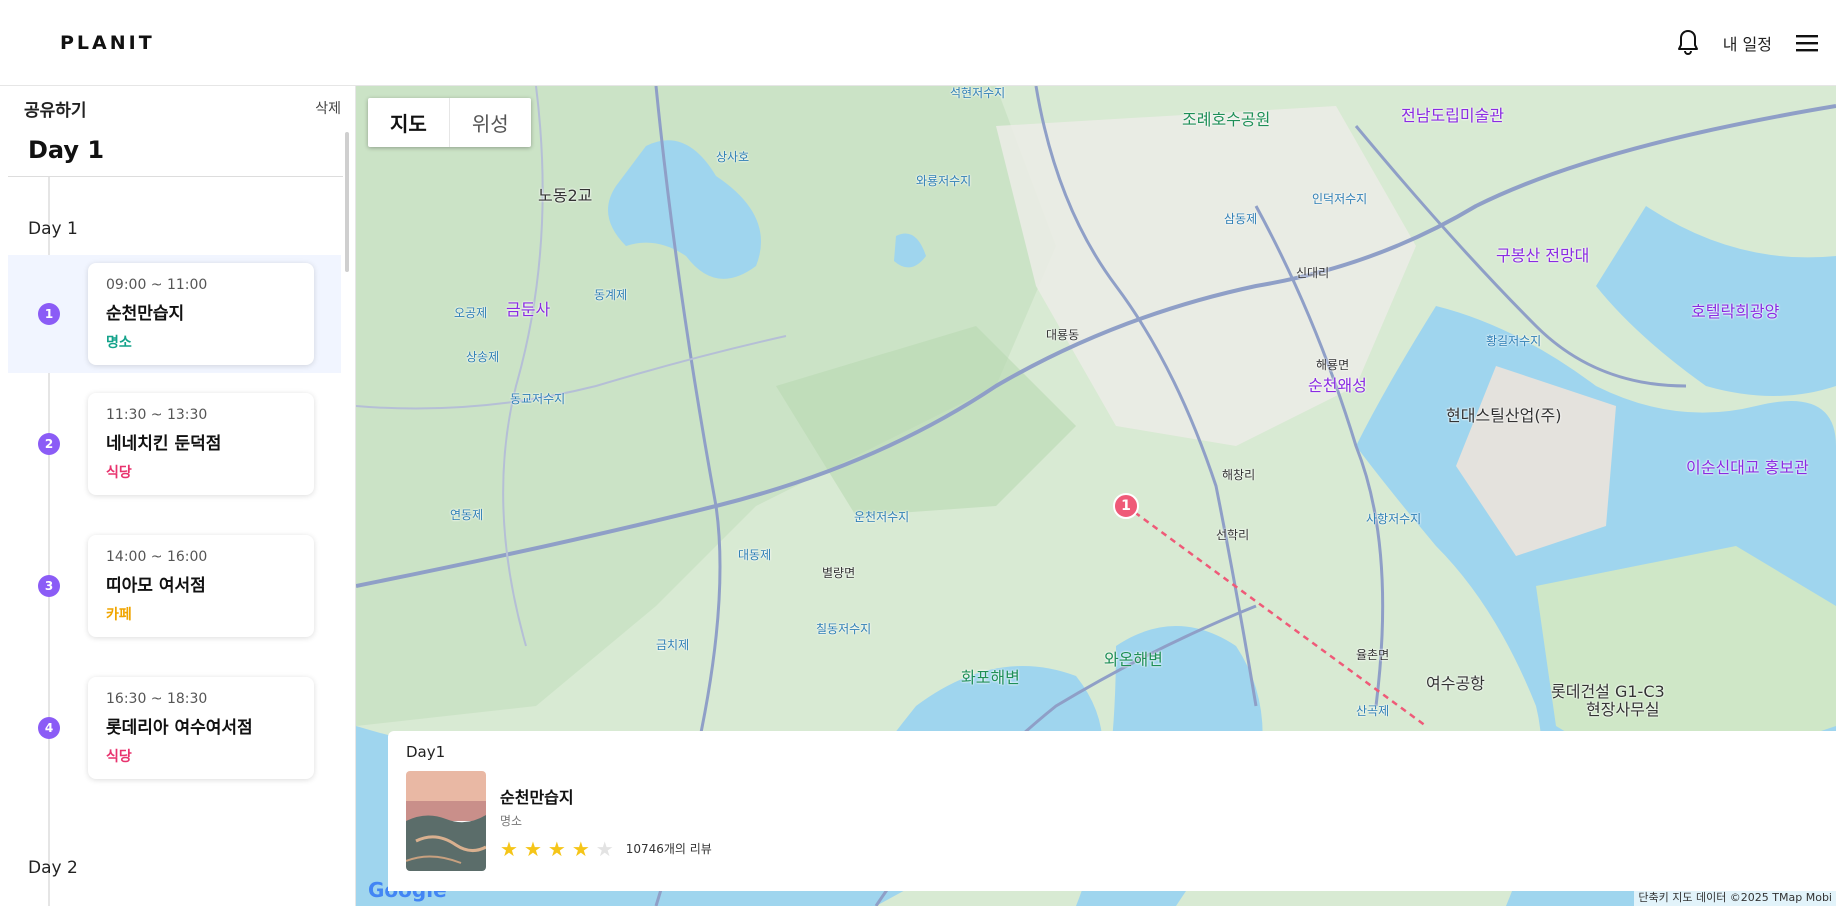 Image resolution: width=1836 pixels, height=906 pixels. I want to click on card-place-name: 롯데리아 여수여서점, so click(179, 728).